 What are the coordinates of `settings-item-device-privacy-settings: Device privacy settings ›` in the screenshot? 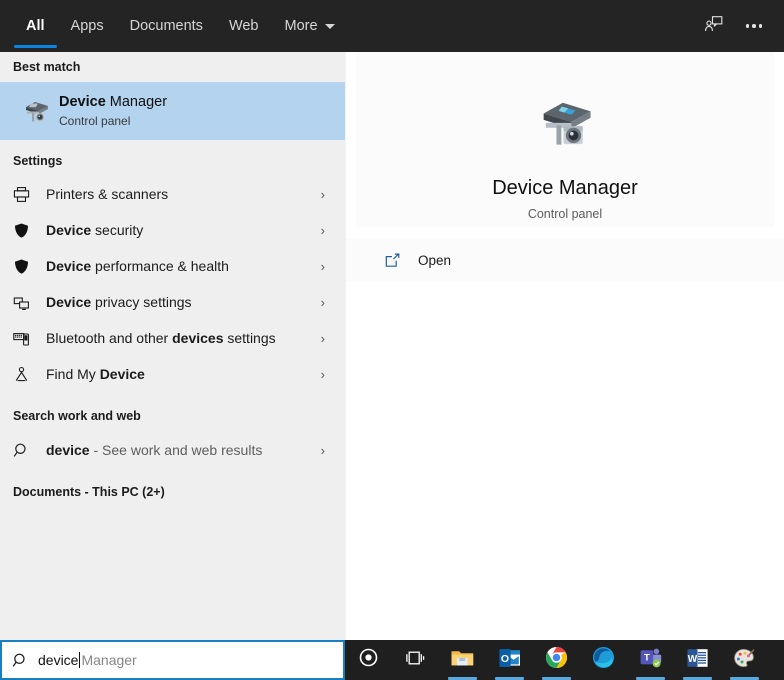 It's located at (172, 302).